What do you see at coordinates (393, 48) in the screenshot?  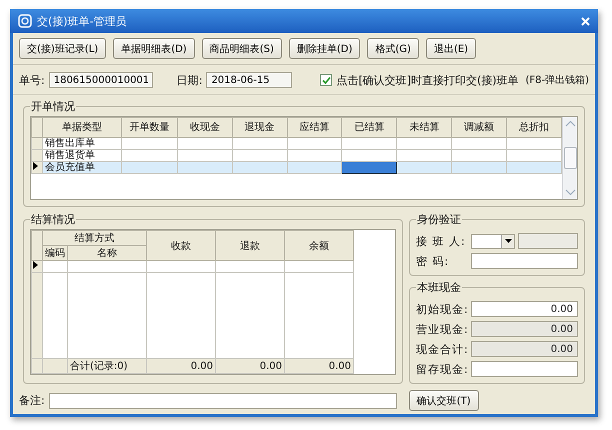 I see `toolbar-button: 格式(G)` at bounding box center [393, 48].